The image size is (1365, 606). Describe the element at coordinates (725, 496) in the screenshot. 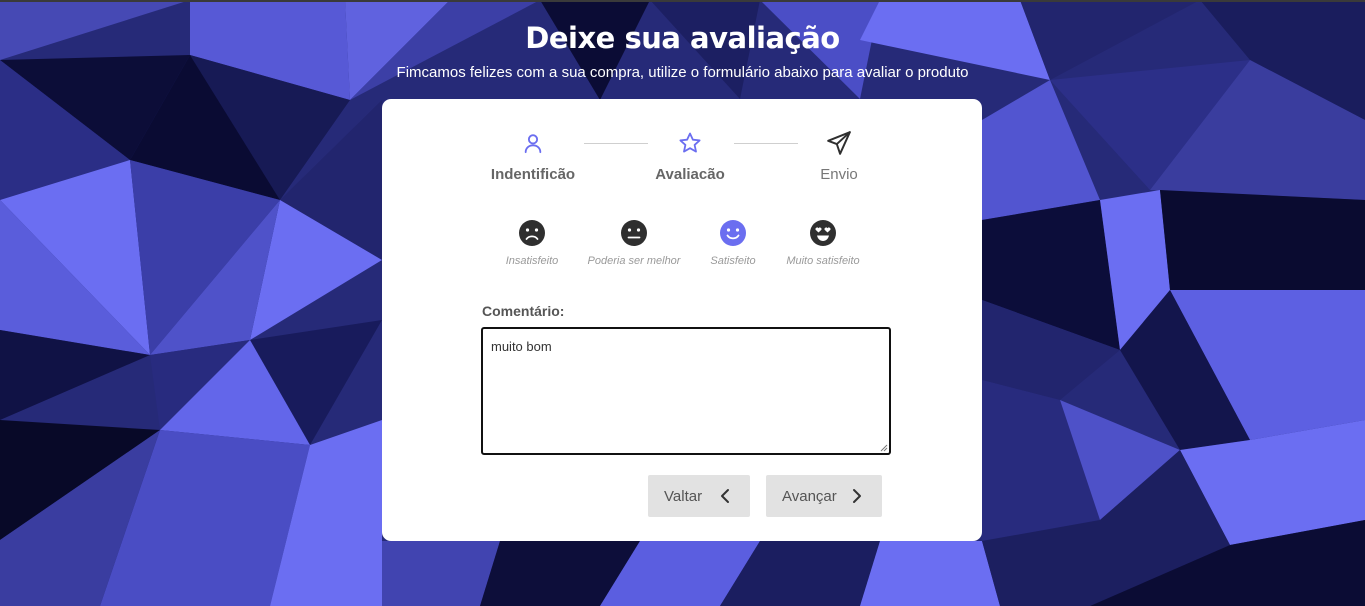

I see `chevron-left-icon` at that location.